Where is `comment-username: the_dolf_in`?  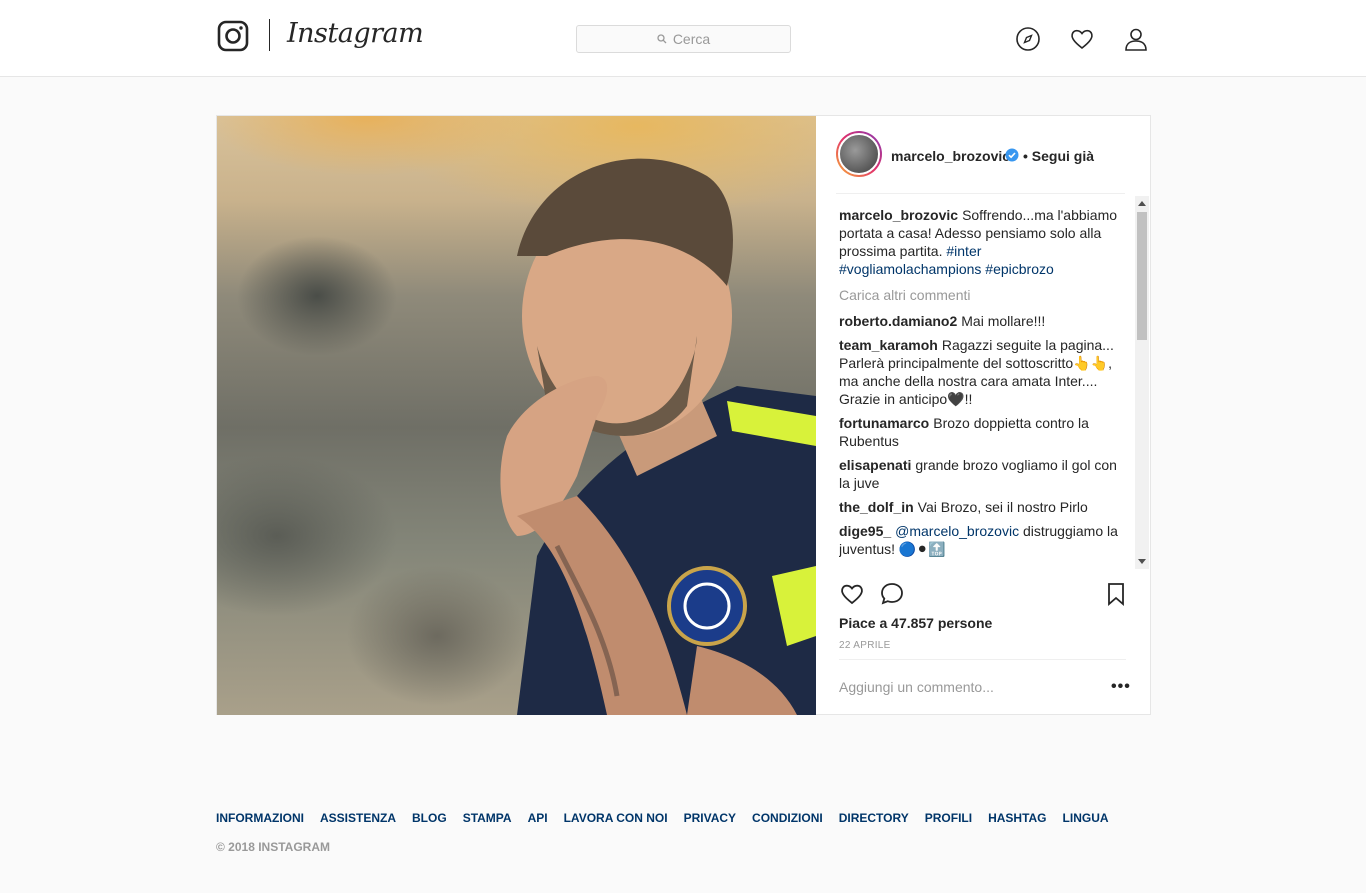 comment-username: the_dolf_in is located at coordinates (876, 507).